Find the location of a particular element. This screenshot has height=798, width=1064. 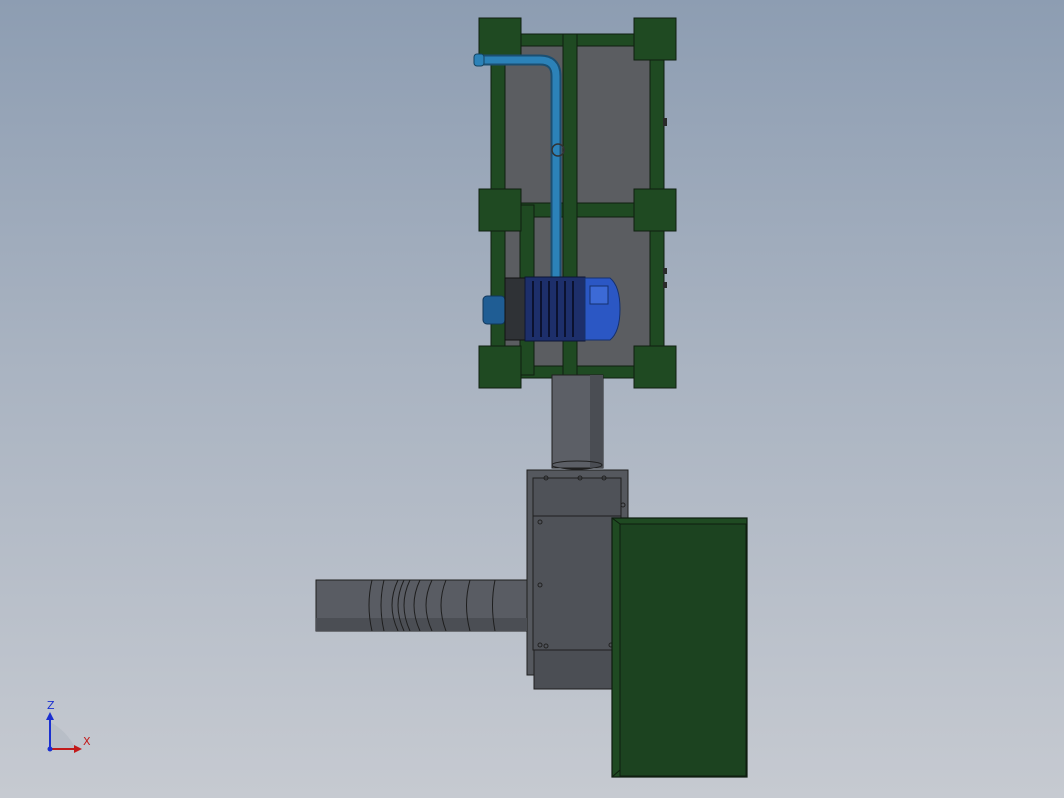

triad-z-label: Z is located at coordinates (51, 705).